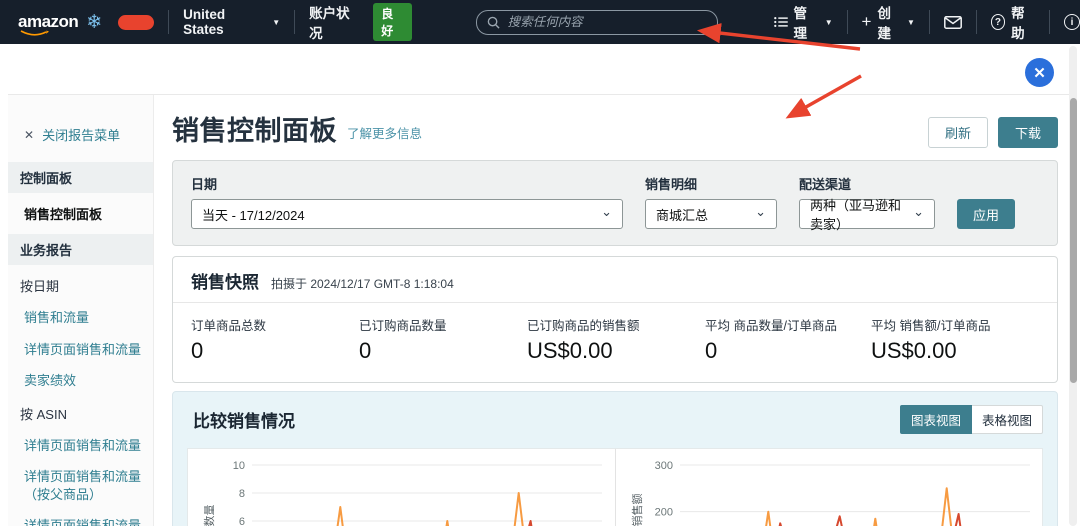 This screenshot has height=526, width=1080. What do you see at coordinates (800, 23) in the screenshot?
I see `manage-label: 管理` at bounding box center [800, 23].